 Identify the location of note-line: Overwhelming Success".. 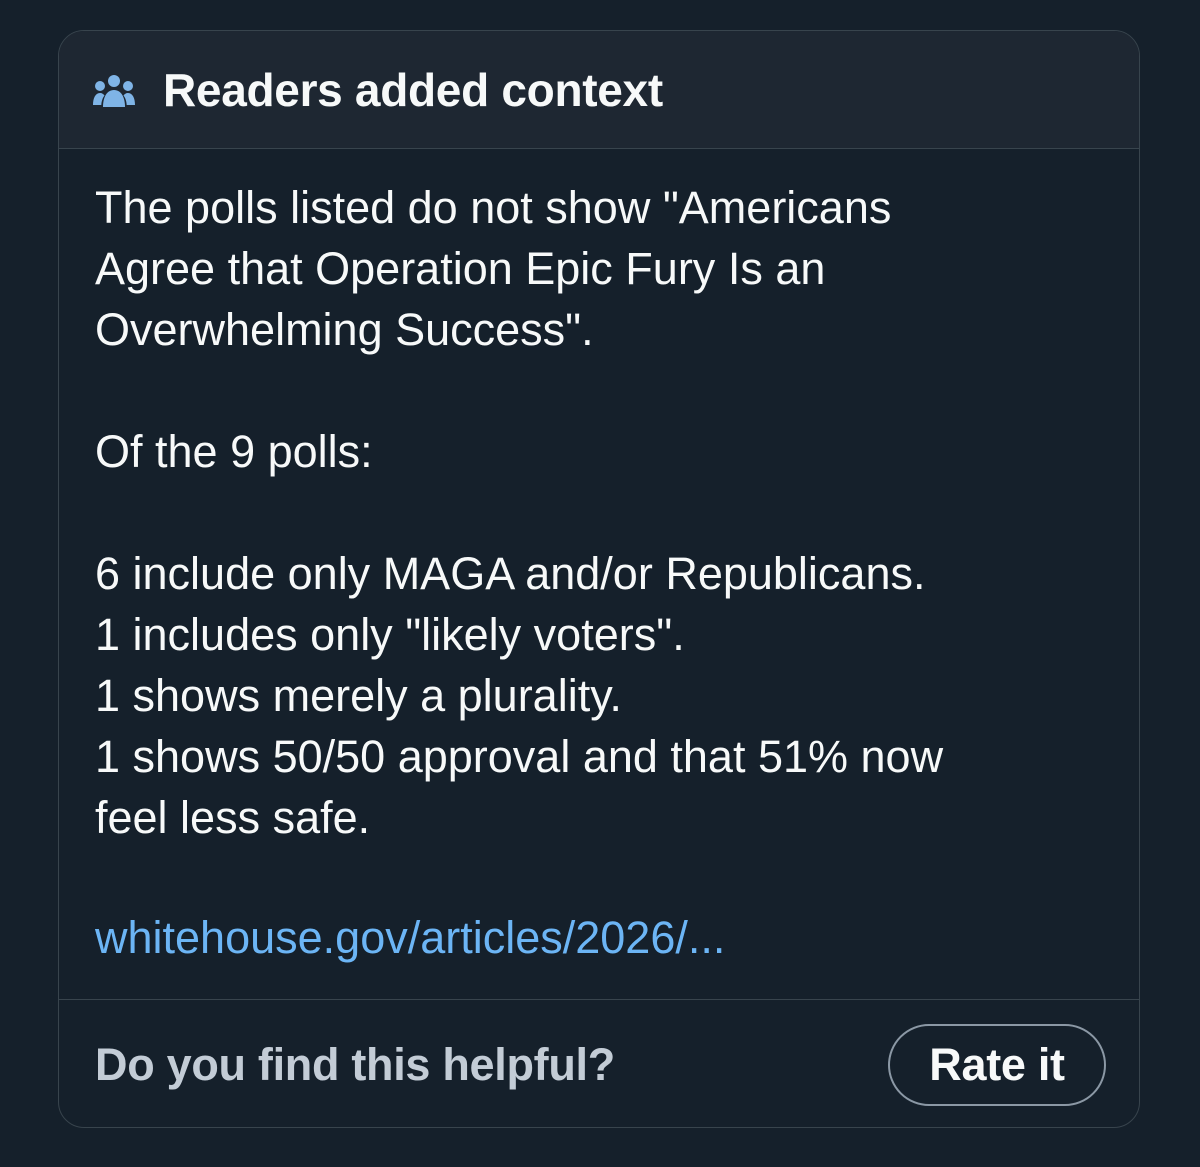
(344, 329).